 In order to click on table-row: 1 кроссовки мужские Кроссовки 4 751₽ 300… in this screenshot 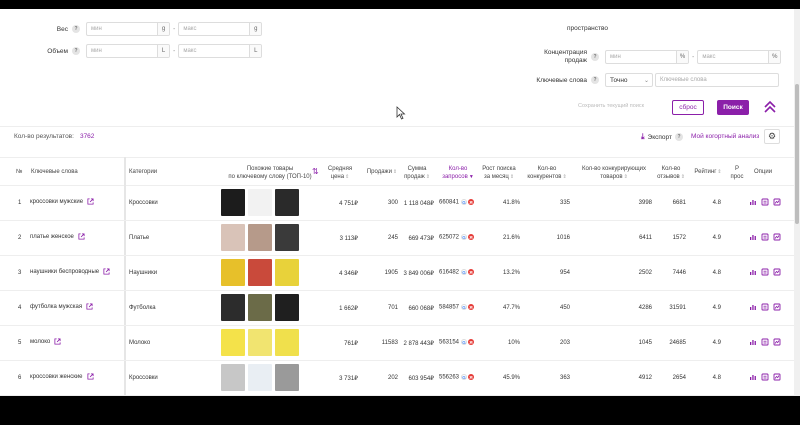, I will do `click(397, 203)`.